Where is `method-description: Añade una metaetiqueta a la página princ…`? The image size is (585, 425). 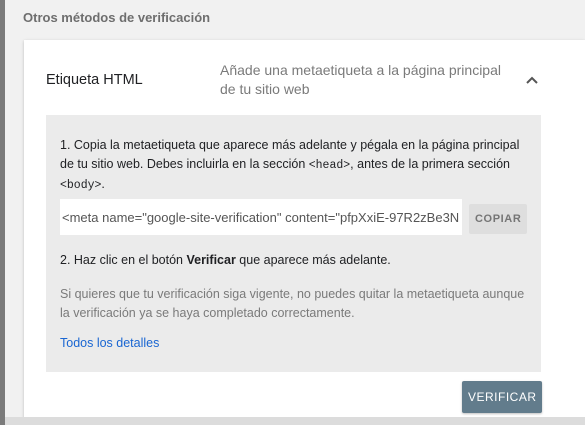
method-description: Añade una metaetiqueta a la página princ… is located at coordinates (360, 79).